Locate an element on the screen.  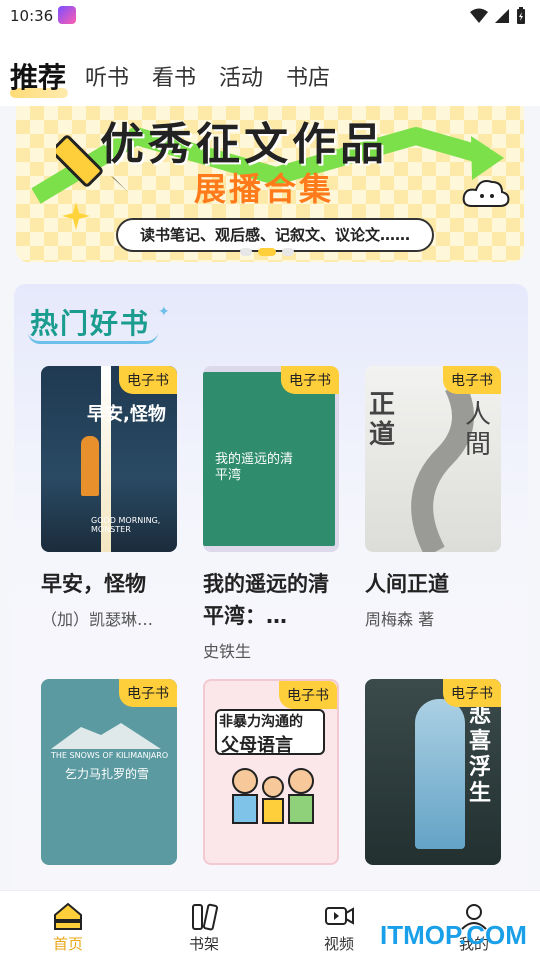
cover-title-secondary: 父母语言 is located at coordinates (257, 745).